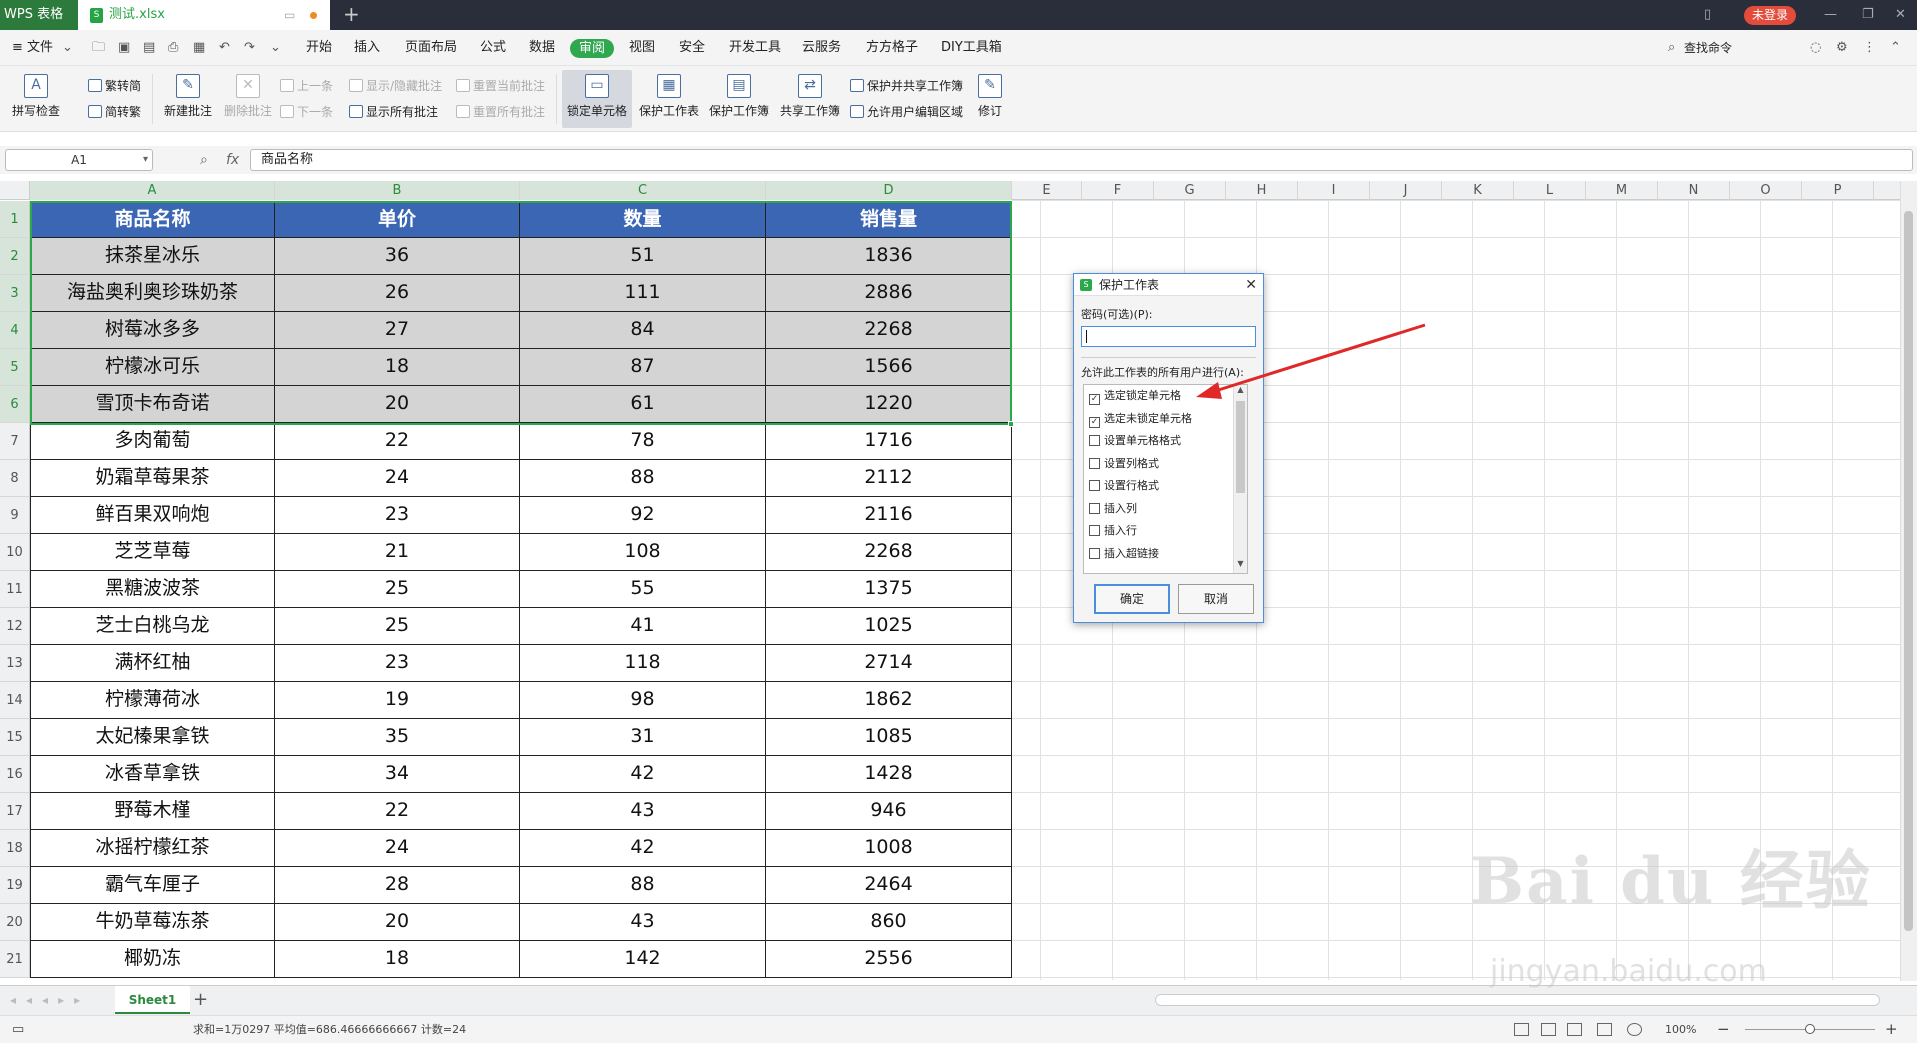  Describe the element at coordinates (1240, 389) in the screenshot. I see `scroll-up-icon: ▲` at that location.